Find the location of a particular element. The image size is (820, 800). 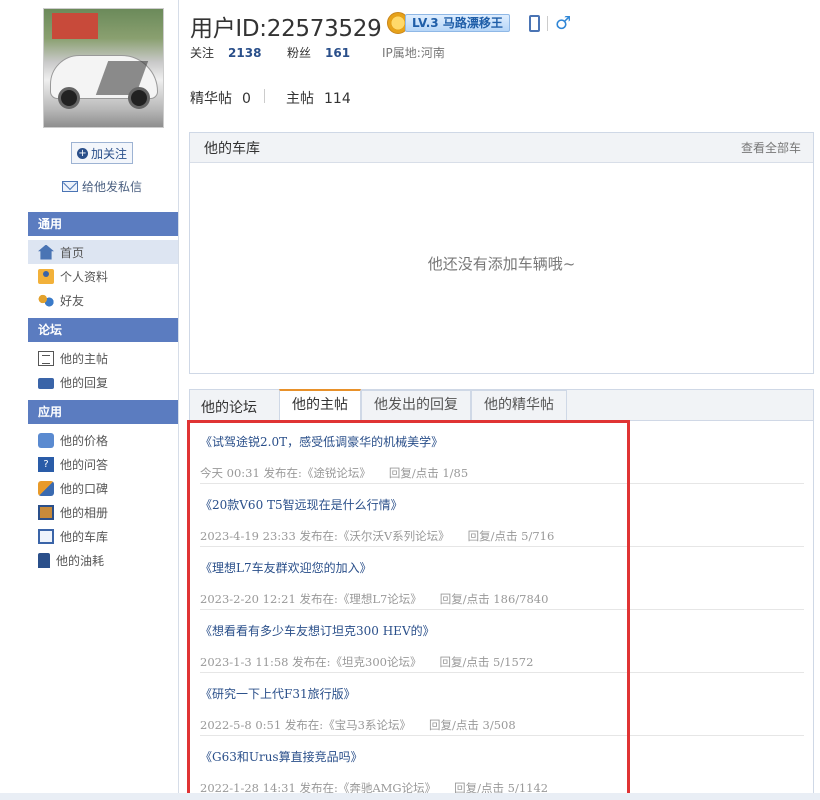

post-board-link: 《坦克300论坛》 is located at coordinates (376, 662).